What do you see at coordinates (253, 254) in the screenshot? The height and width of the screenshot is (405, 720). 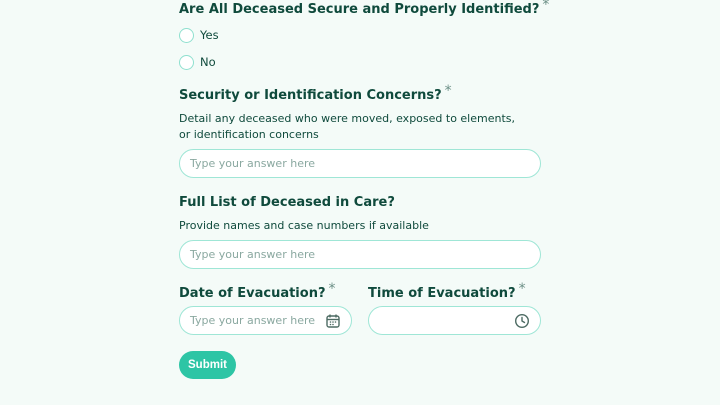 I see `deceased-list-input-placeholder: Type your answer here` at bounding box center [253, 254].